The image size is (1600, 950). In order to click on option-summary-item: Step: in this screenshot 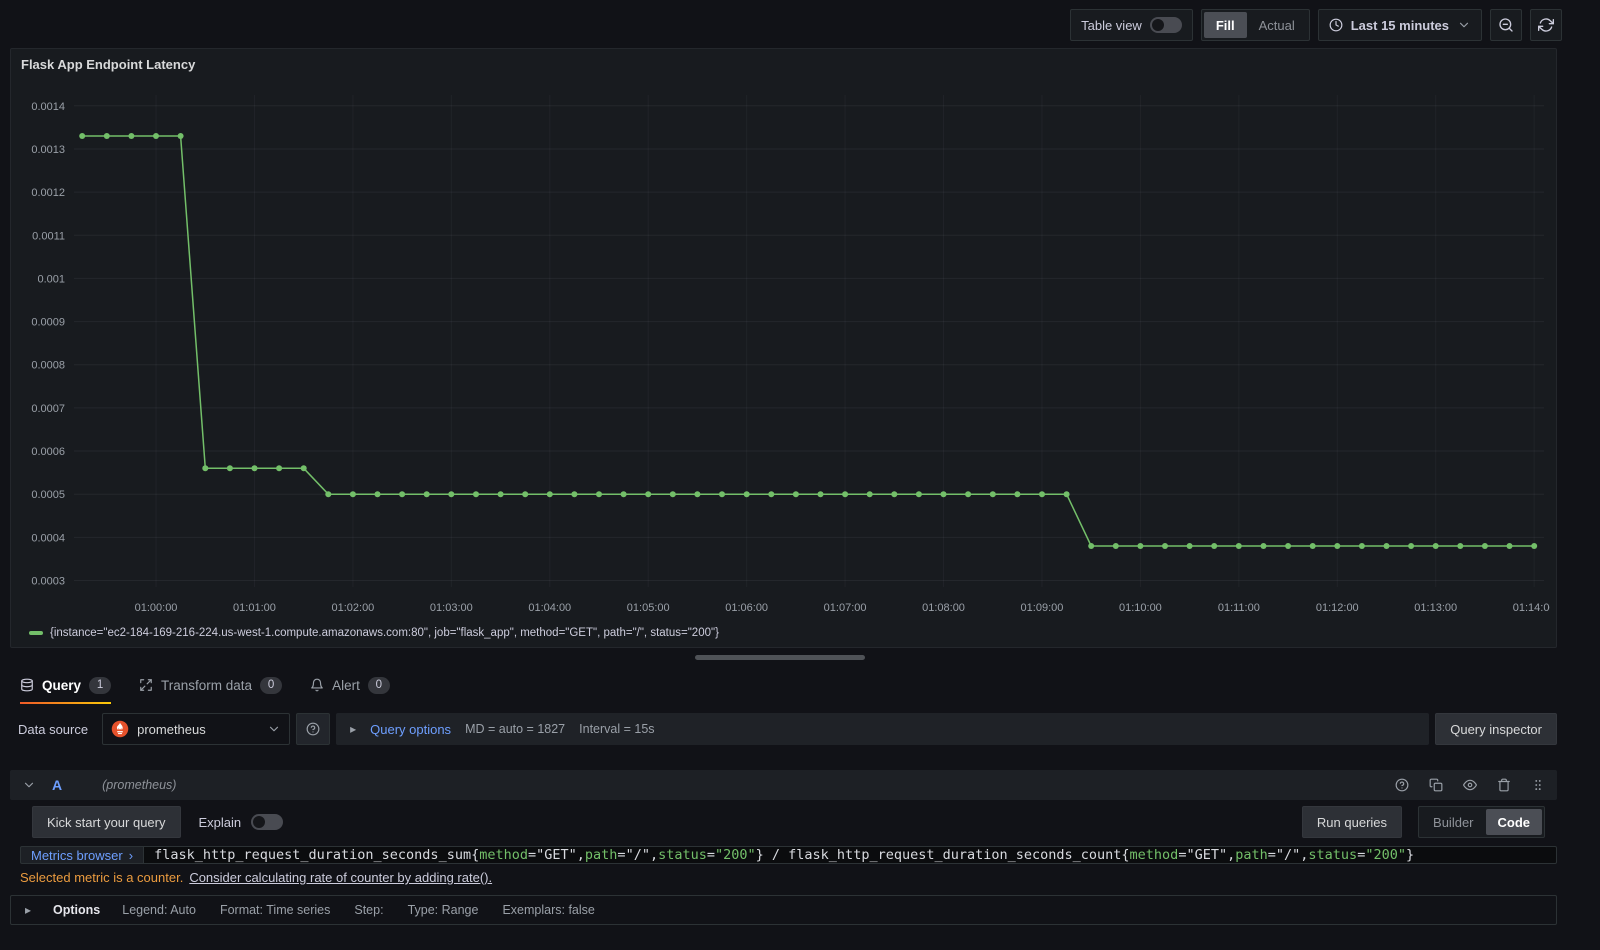, I will do `click(369, 910)`.